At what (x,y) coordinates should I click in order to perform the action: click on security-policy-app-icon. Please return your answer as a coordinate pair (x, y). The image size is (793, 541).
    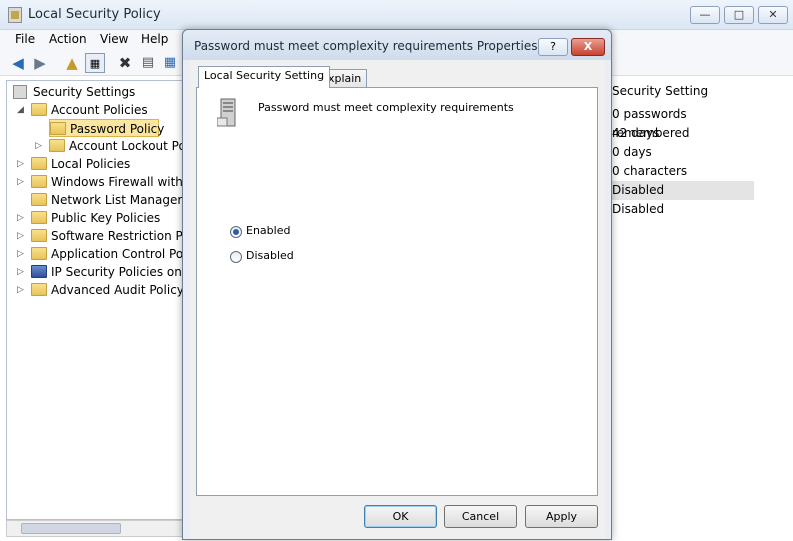
    Looking at the image, I should click on (15, 15).